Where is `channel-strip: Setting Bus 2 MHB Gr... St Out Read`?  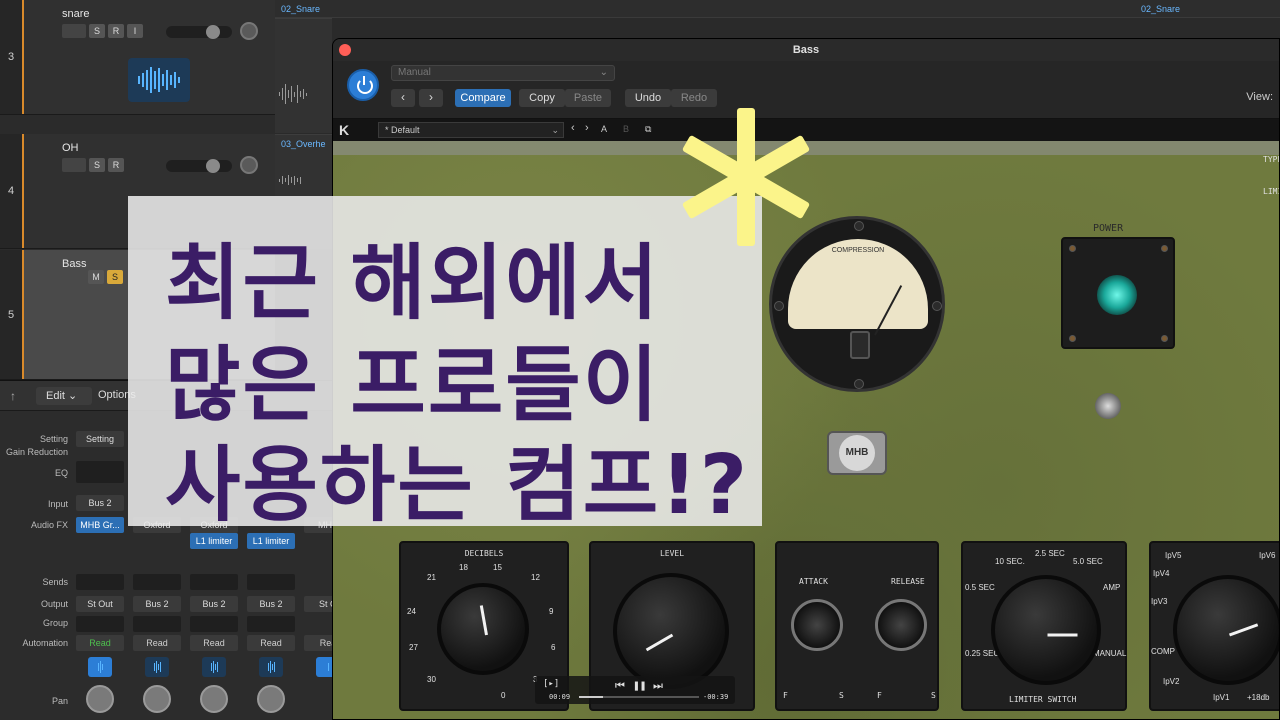
channel-strip: Setting Bus 2 MHB Gr... St Out Read is located at coordinates (100, 565).